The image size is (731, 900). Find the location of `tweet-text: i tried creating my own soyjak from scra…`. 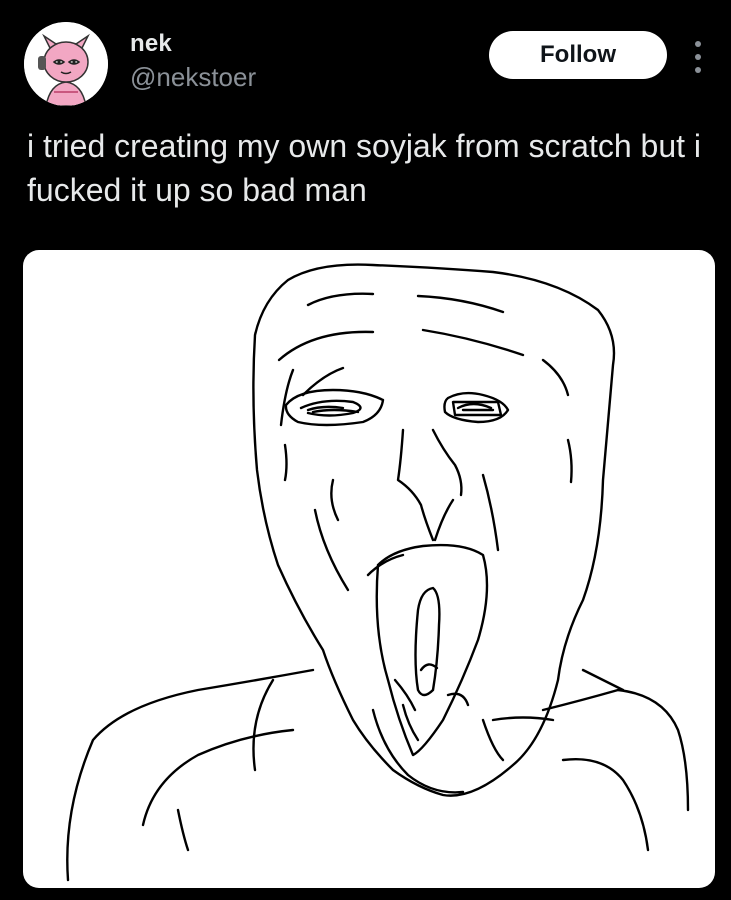

tweet-text: i tried creating my own soyjak from scra… is located at coordinates (364, 168).